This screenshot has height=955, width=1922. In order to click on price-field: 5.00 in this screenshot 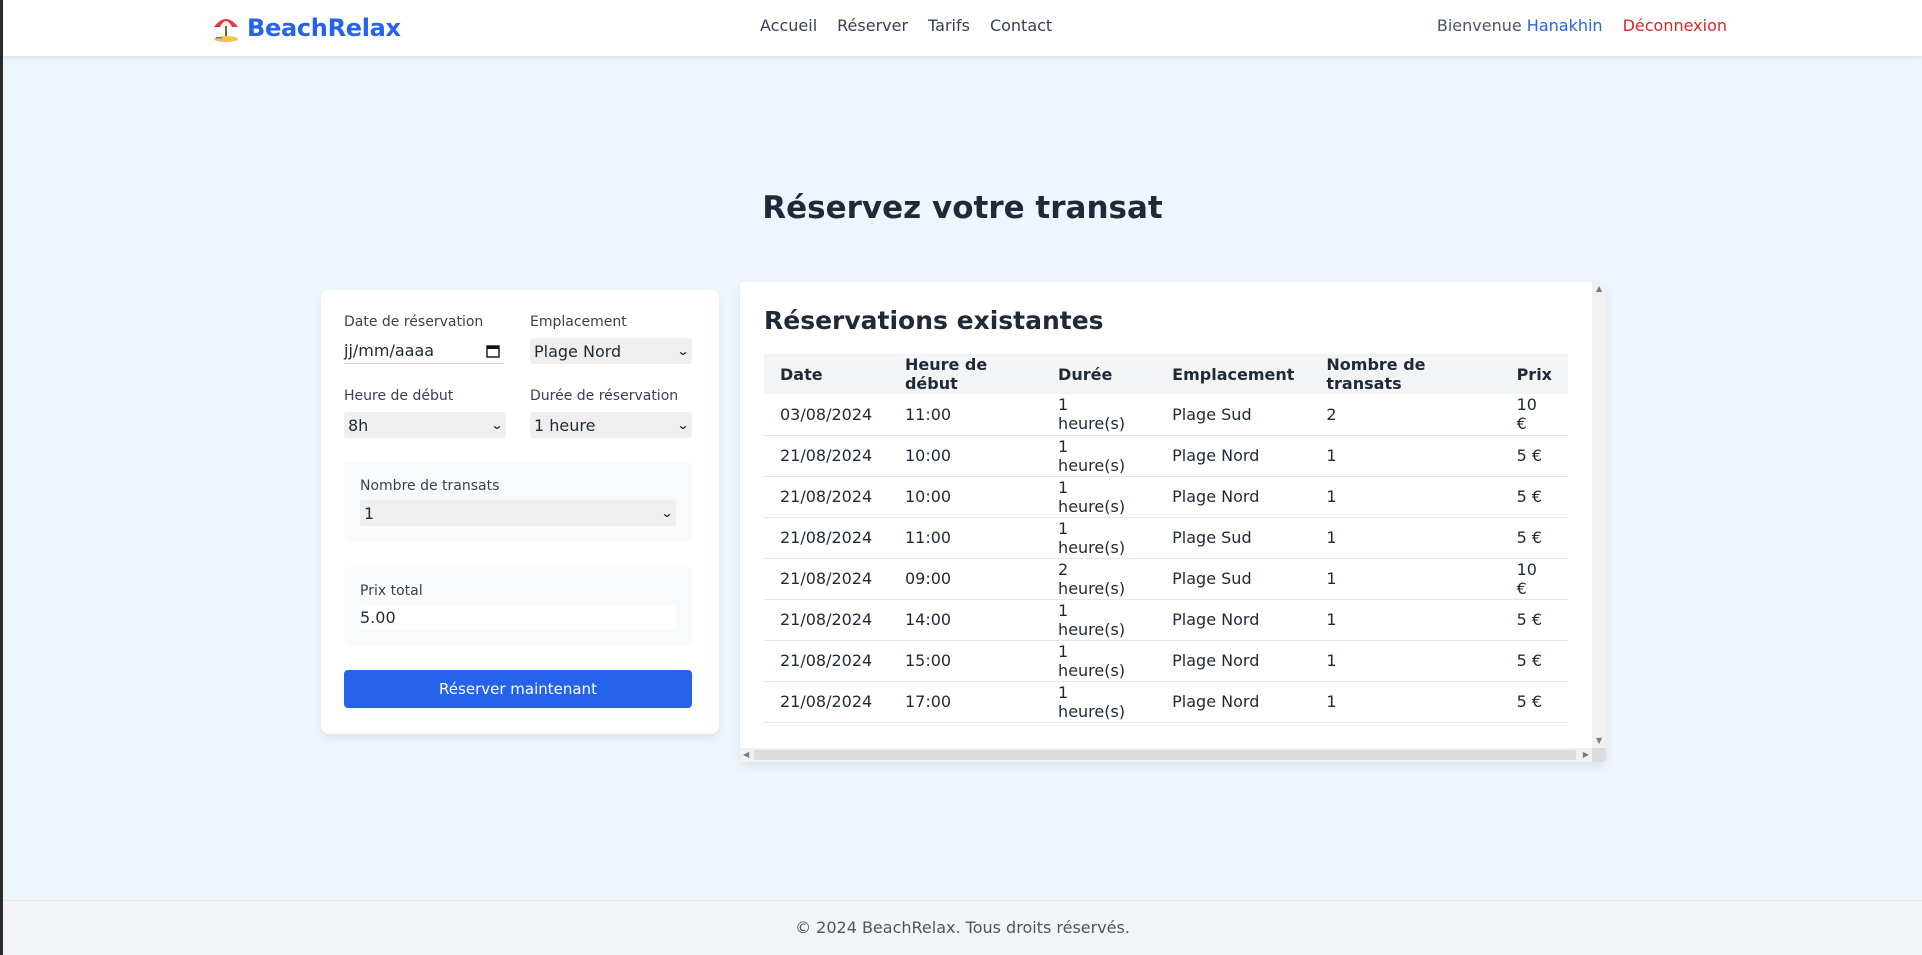, I will do `click(518, 617)`.